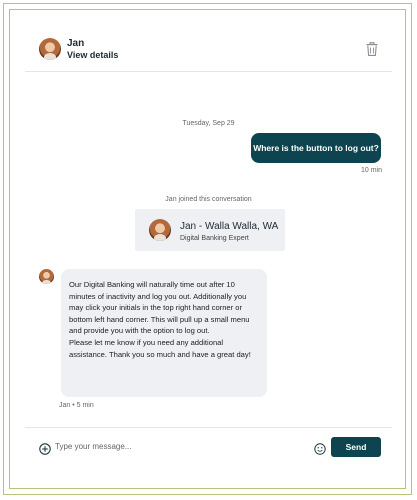 The image size is (417, 500). I want to click on outgoing-message: Where is the button to log out?, so click(316, 148).